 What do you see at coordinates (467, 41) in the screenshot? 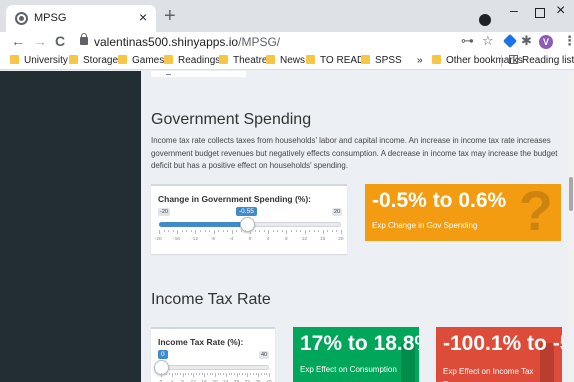
I see `key-icon: ⊶` at bounding box center [467, 41].